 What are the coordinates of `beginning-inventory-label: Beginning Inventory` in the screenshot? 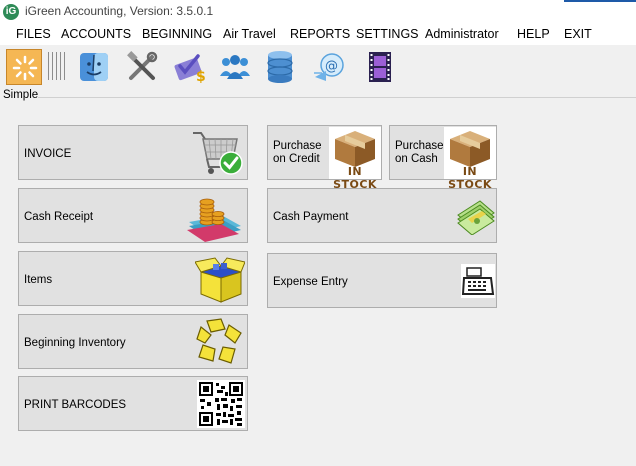 It's located at (75, 343).